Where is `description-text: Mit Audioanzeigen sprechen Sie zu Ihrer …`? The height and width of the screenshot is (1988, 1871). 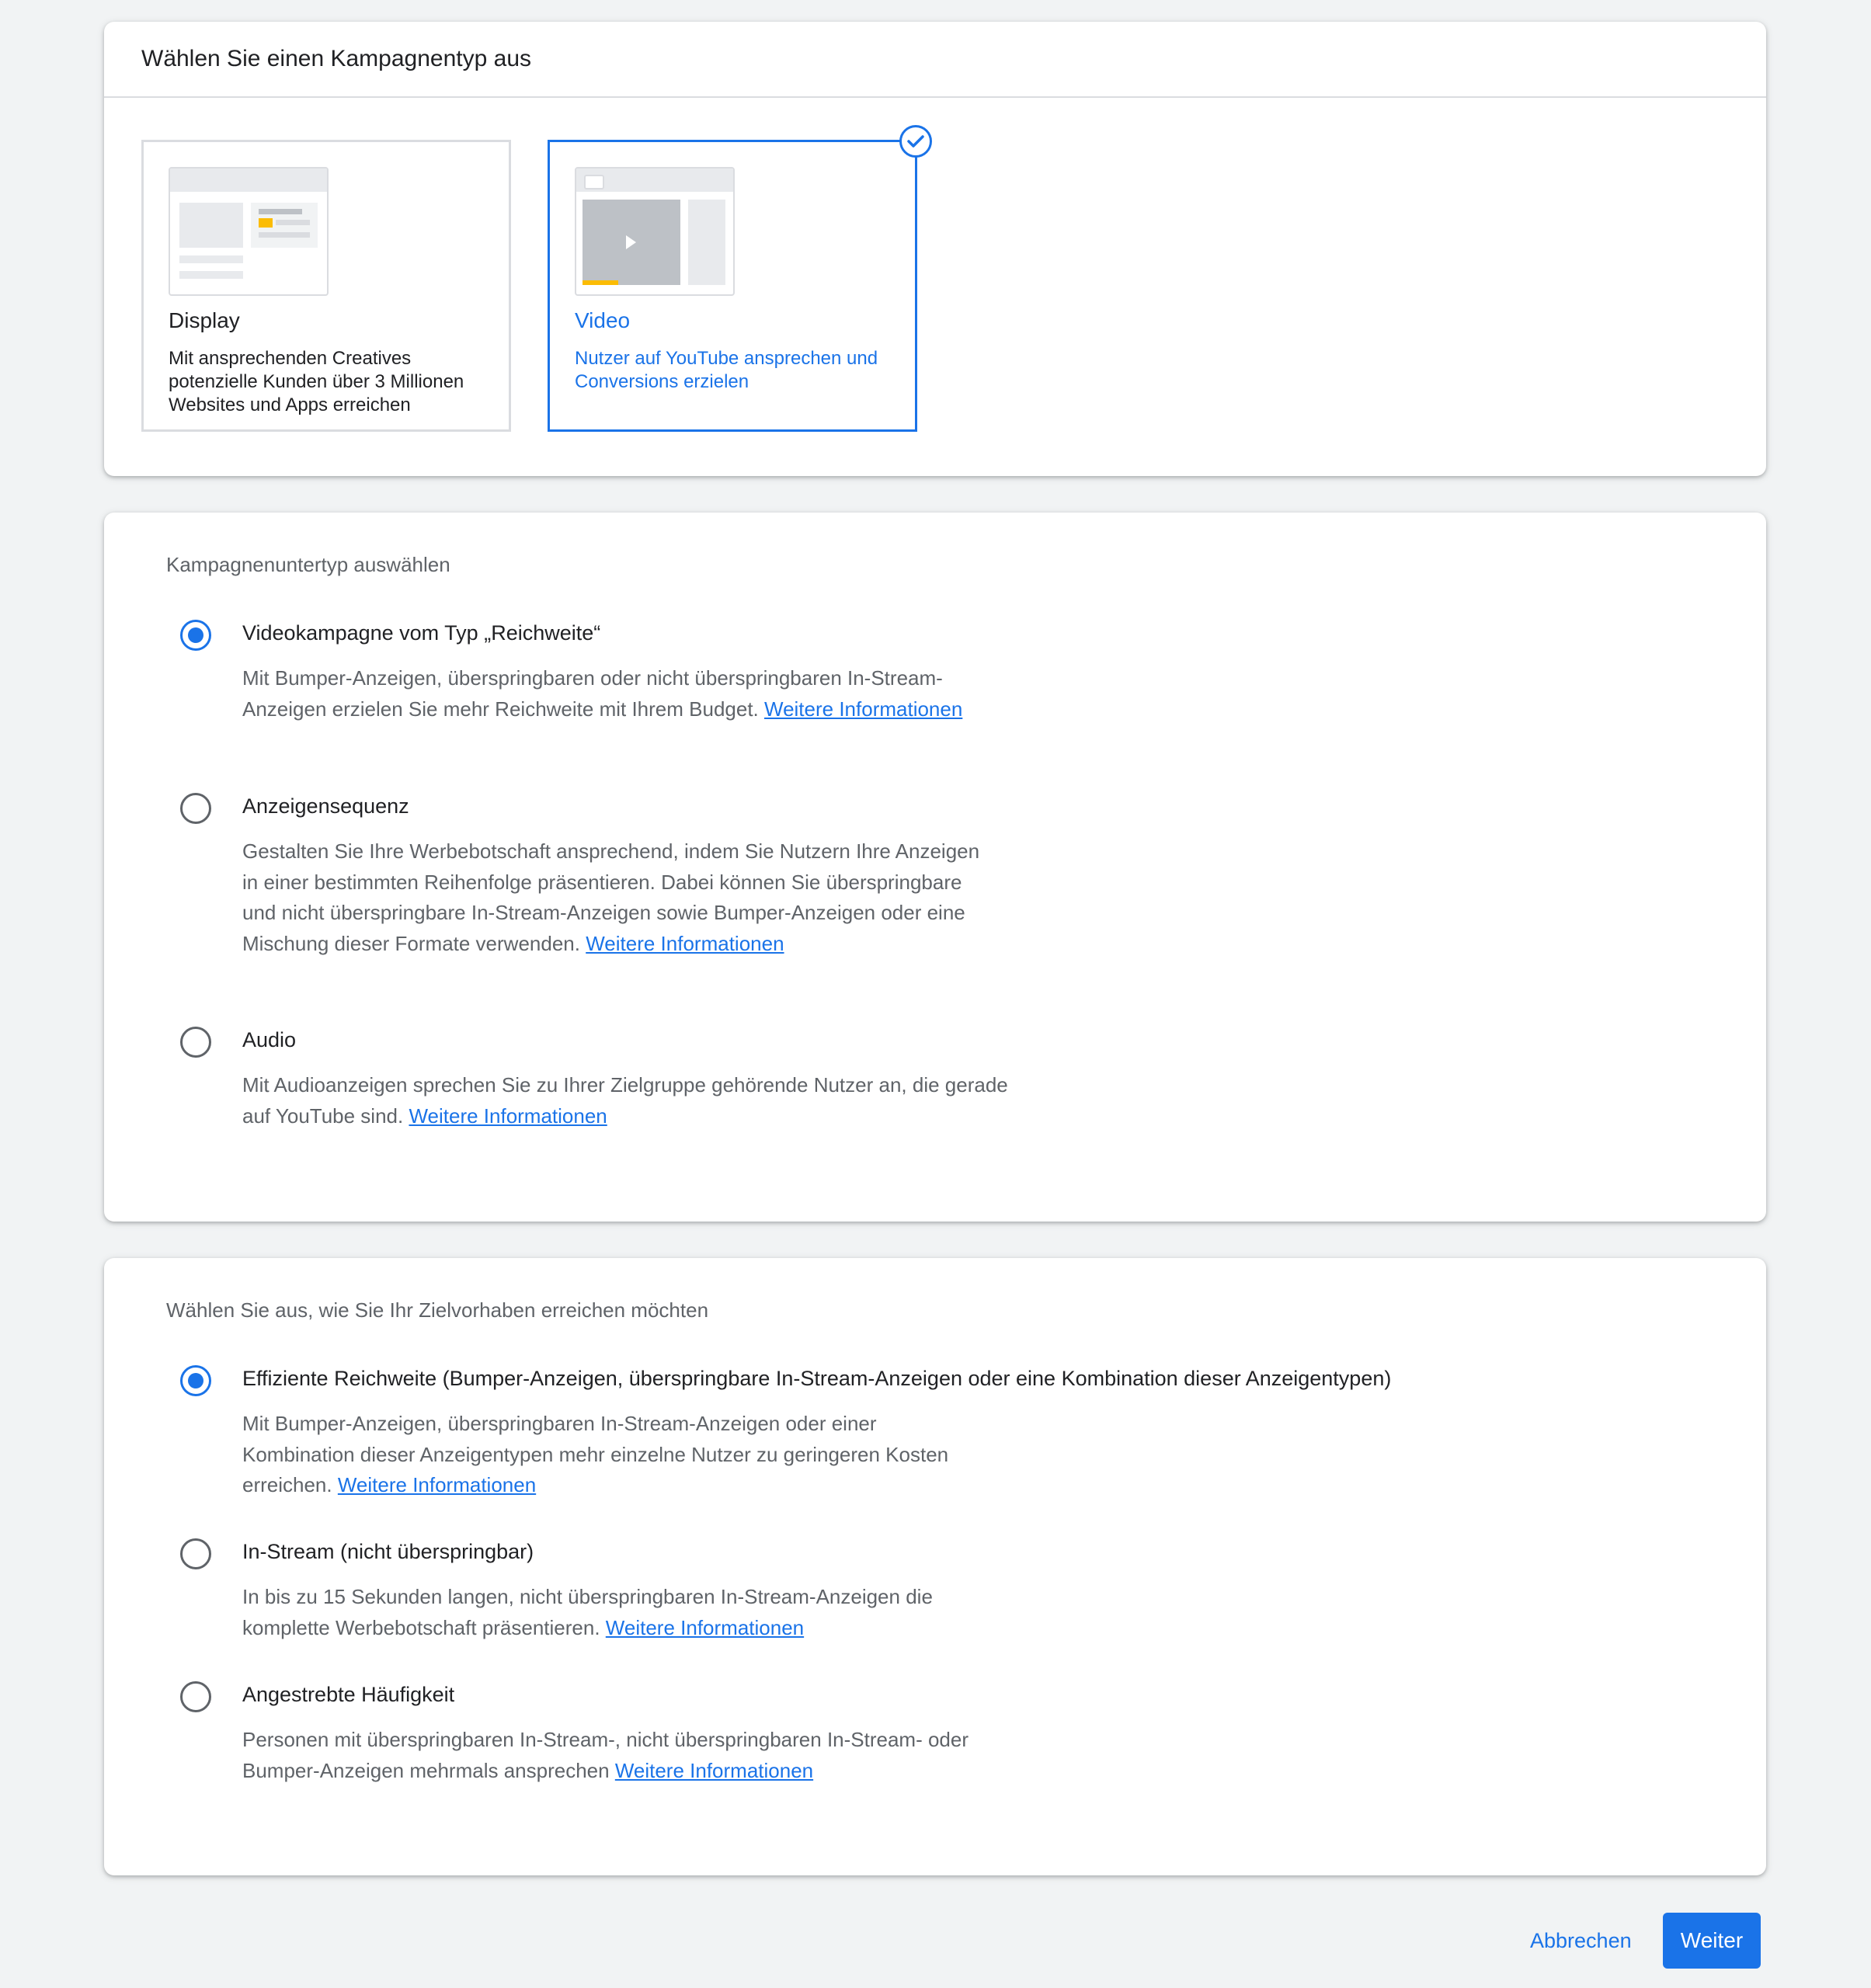
description-text: Mit Audioanzeigen sprechen Sie zu Ihrer … is located at coordinates (625, 1100).